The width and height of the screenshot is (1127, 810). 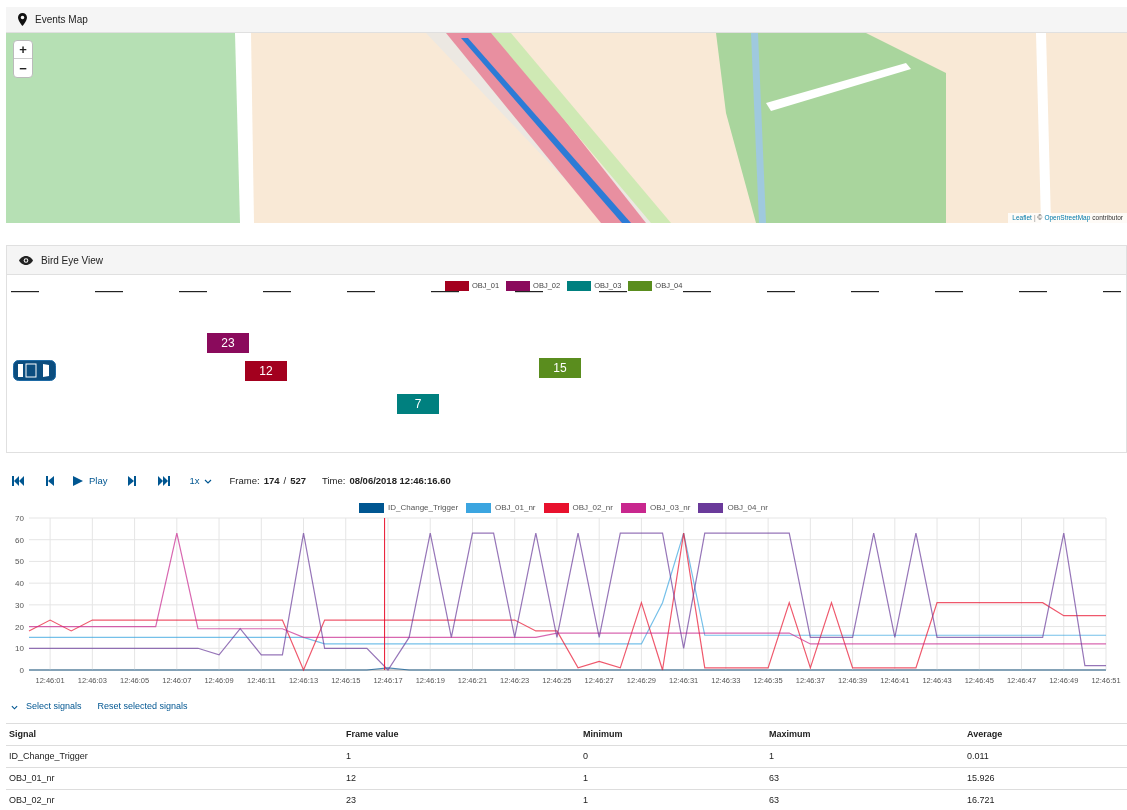 I want to click on play-icon, so click(x=78, y=481).